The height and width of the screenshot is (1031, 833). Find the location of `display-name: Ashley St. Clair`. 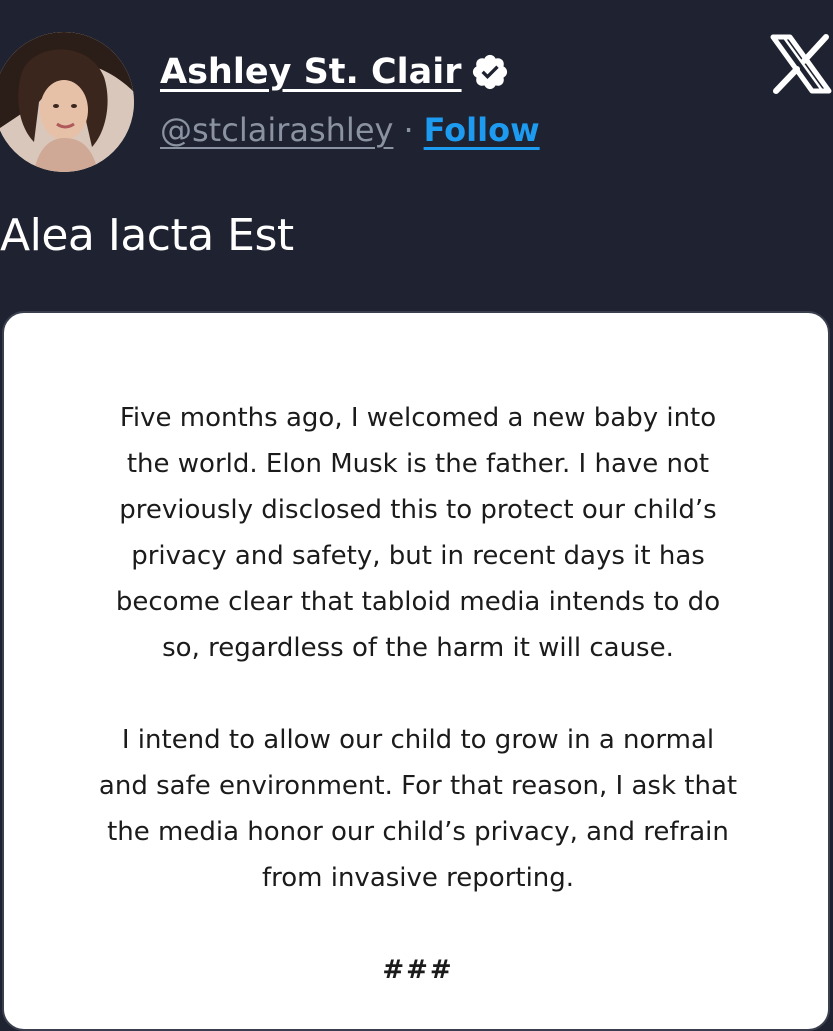

display-name: Ashley St. Clair is located at coordinates (311, 72).